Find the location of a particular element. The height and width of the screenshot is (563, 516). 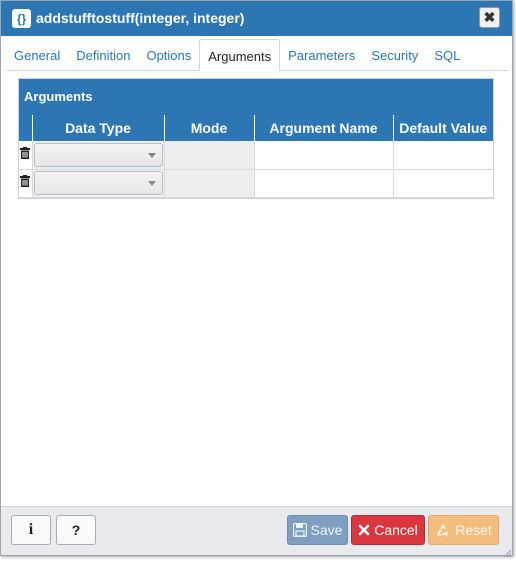

help-icon: ? is located at coordinates (76, 530).